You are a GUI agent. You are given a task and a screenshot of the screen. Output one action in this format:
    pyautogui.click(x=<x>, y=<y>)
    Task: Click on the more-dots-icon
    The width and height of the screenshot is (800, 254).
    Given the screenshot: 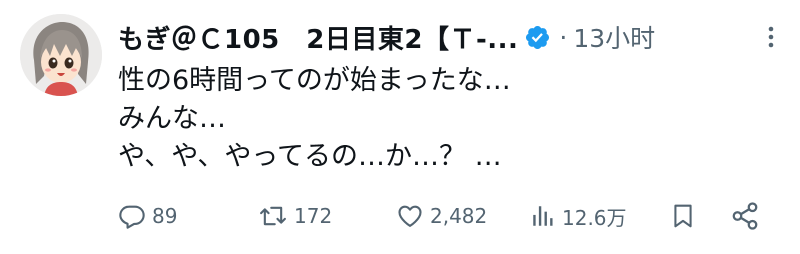 What is the action you would take?
    pyautogui.click(x=771, y=37)
    